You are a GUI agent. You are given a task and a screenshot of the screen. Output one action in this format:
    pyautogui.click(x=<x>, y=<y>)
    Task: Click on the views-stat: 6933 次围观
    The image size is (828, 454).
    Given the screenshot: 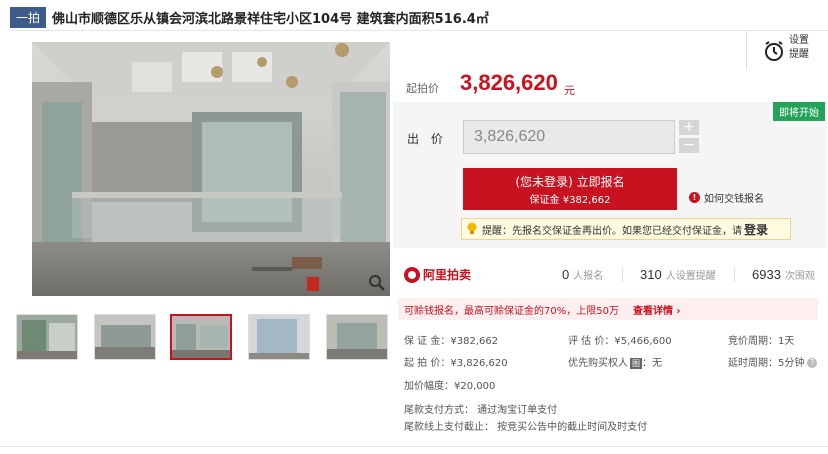 What is the action you would take?
    pyautogui.click(x=783, y=274)
    